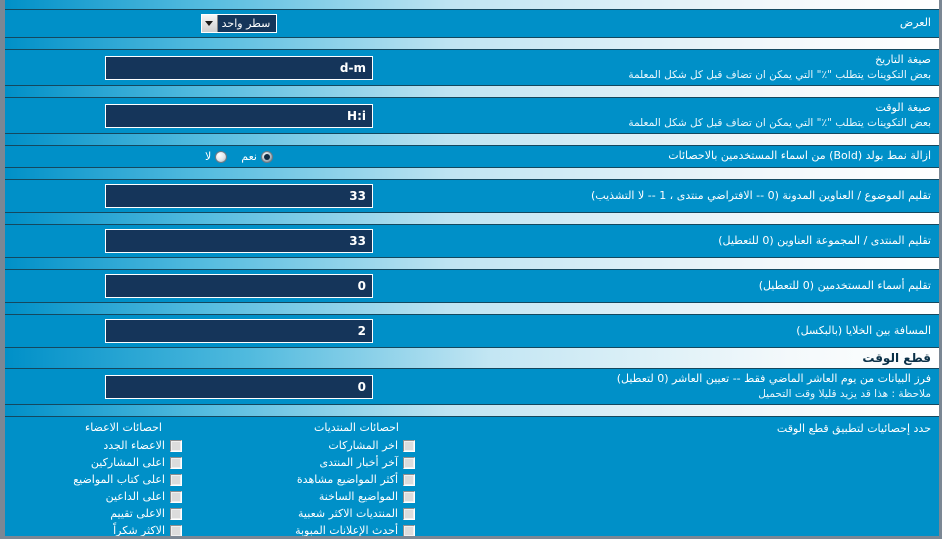  I want to click on row-trim-usernames: تقليم أسماء المستخدمين (0 للتعطيل) 0, so click(472, 286).